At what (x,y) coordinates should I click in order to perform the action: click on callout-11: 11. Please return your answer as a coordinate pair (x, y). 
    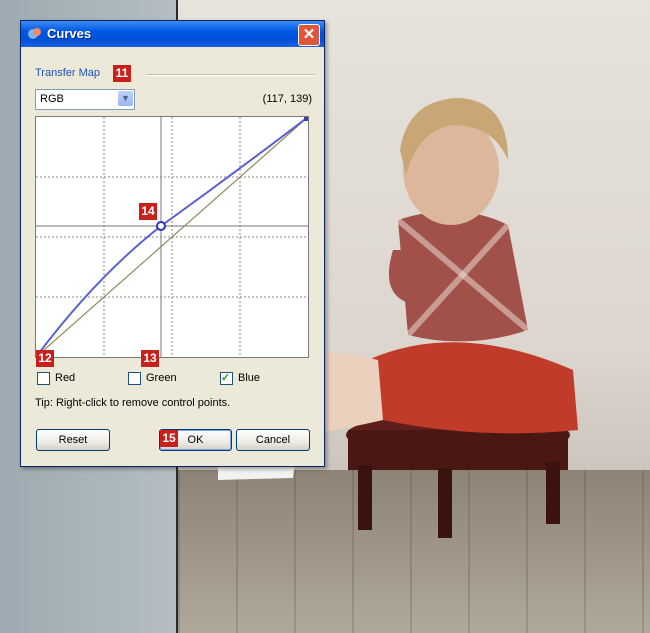
    Looking at the image, I should click on (122, 73).